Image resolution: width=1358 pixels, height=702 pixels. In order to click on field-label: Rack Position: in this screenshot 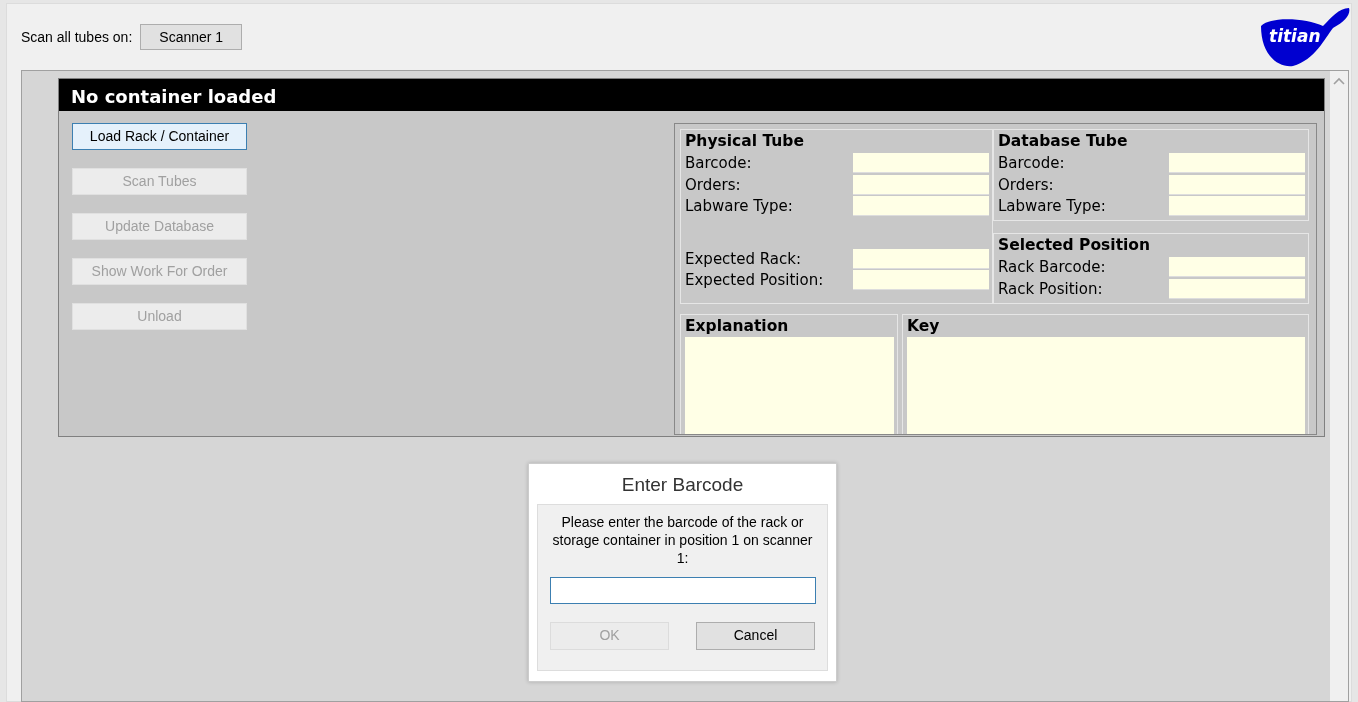, I will do `click(1050, 289)`.